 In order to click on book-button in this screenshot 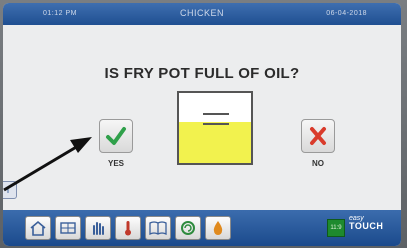, I will do `click(158, 228)`.